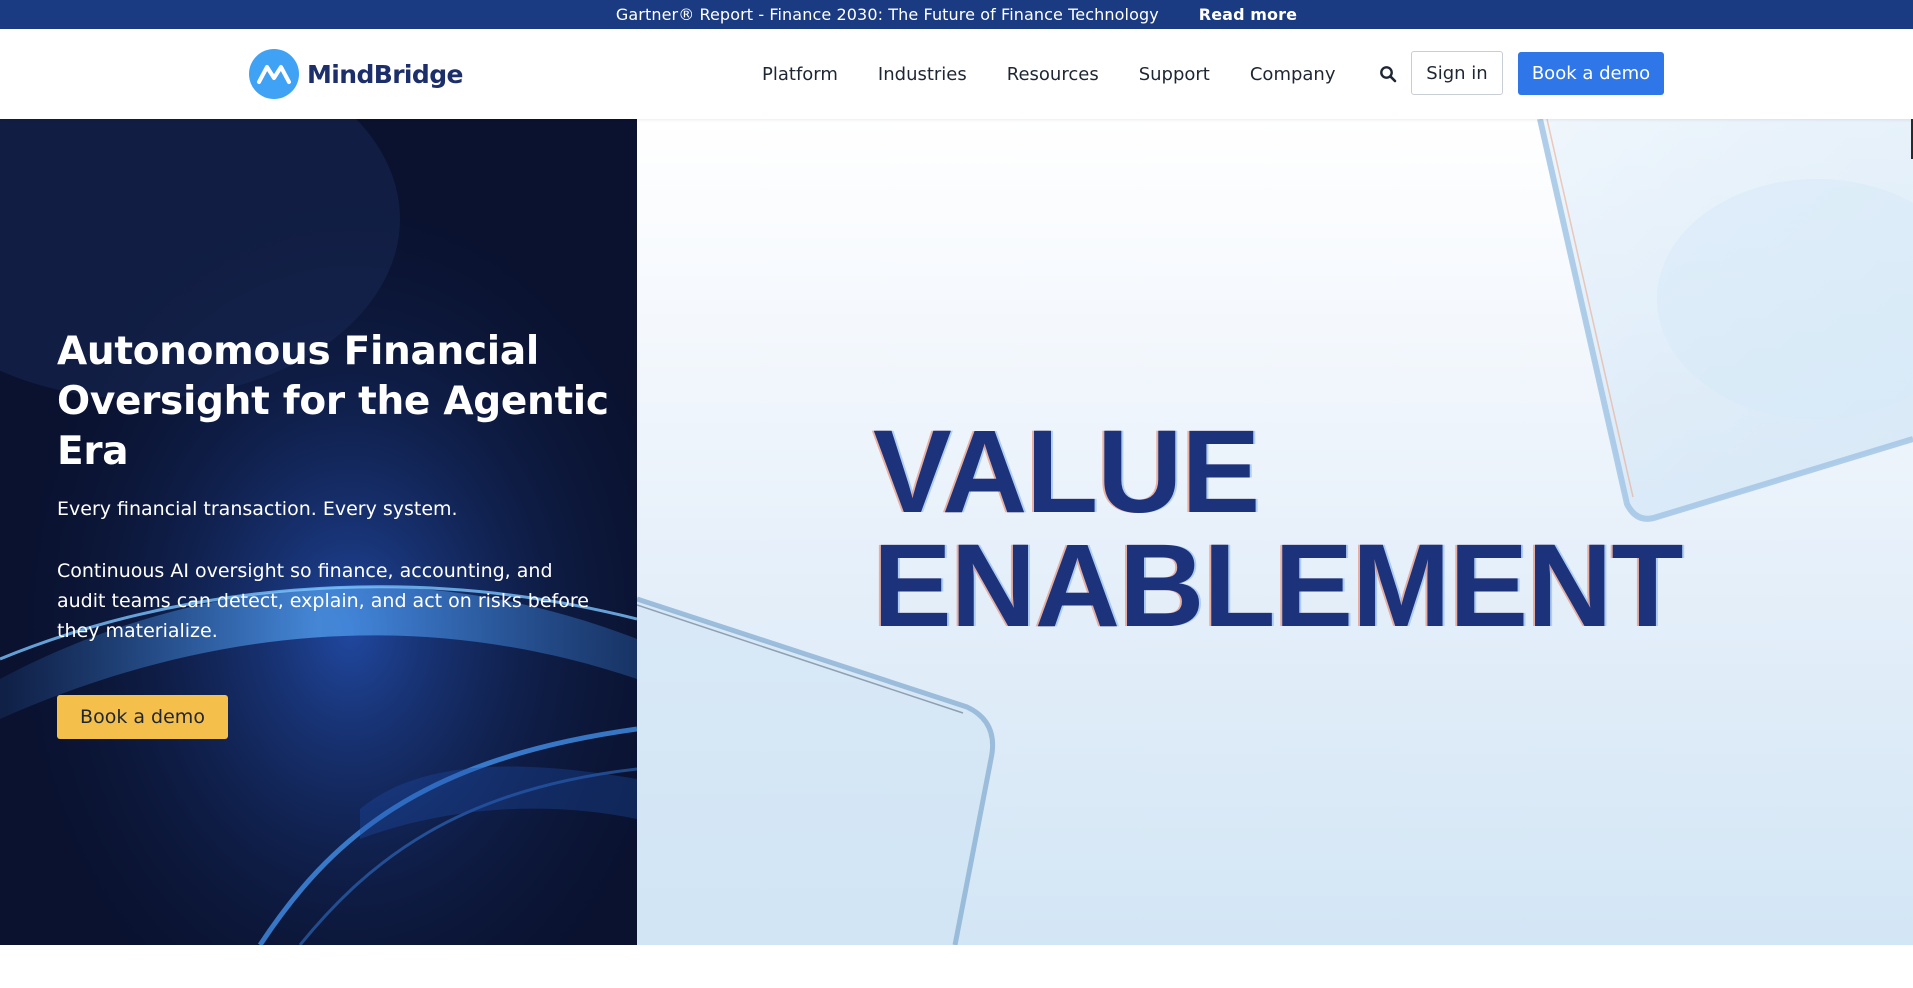 The height and width of the screenshot is (988, 1913). I want to click on logo-text: MindBridge, so click(385, 74).